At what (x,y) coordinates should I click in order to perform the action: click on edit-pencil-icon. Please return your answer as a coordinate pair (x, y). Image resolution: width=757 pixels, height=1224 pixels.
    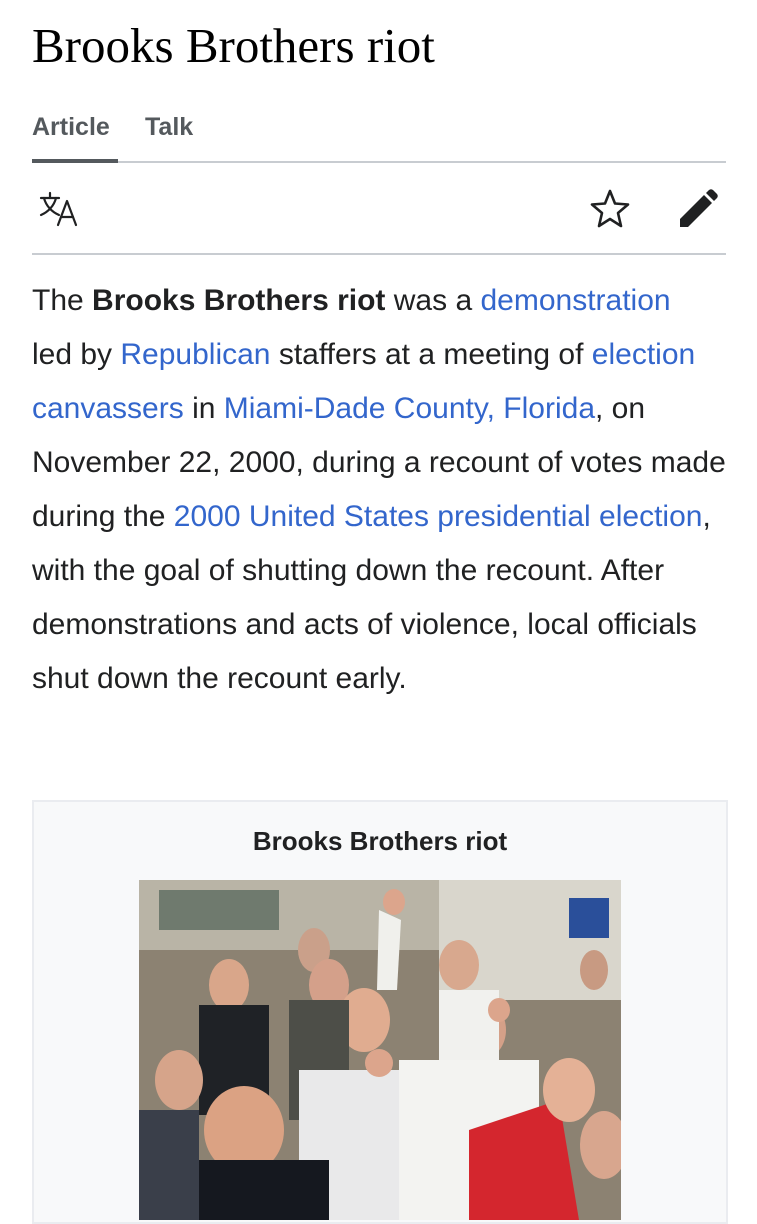
    Looking at the image, I should click on (696, 209).